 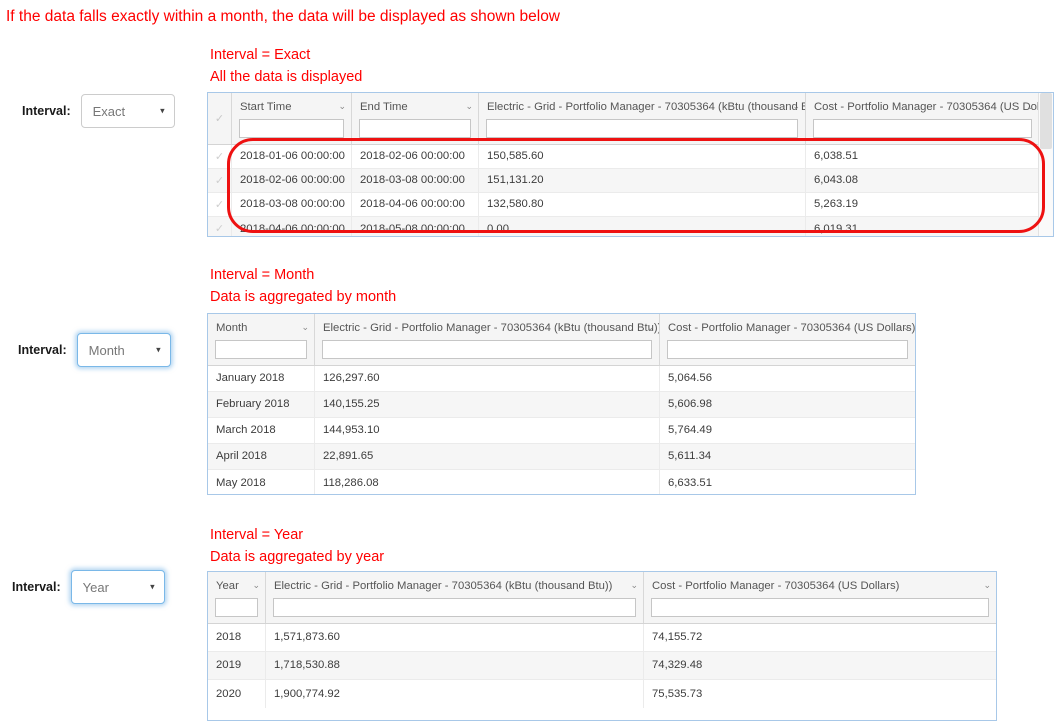 I want to click on column-header-year: Year ⌄, so click(x=237, y=597).